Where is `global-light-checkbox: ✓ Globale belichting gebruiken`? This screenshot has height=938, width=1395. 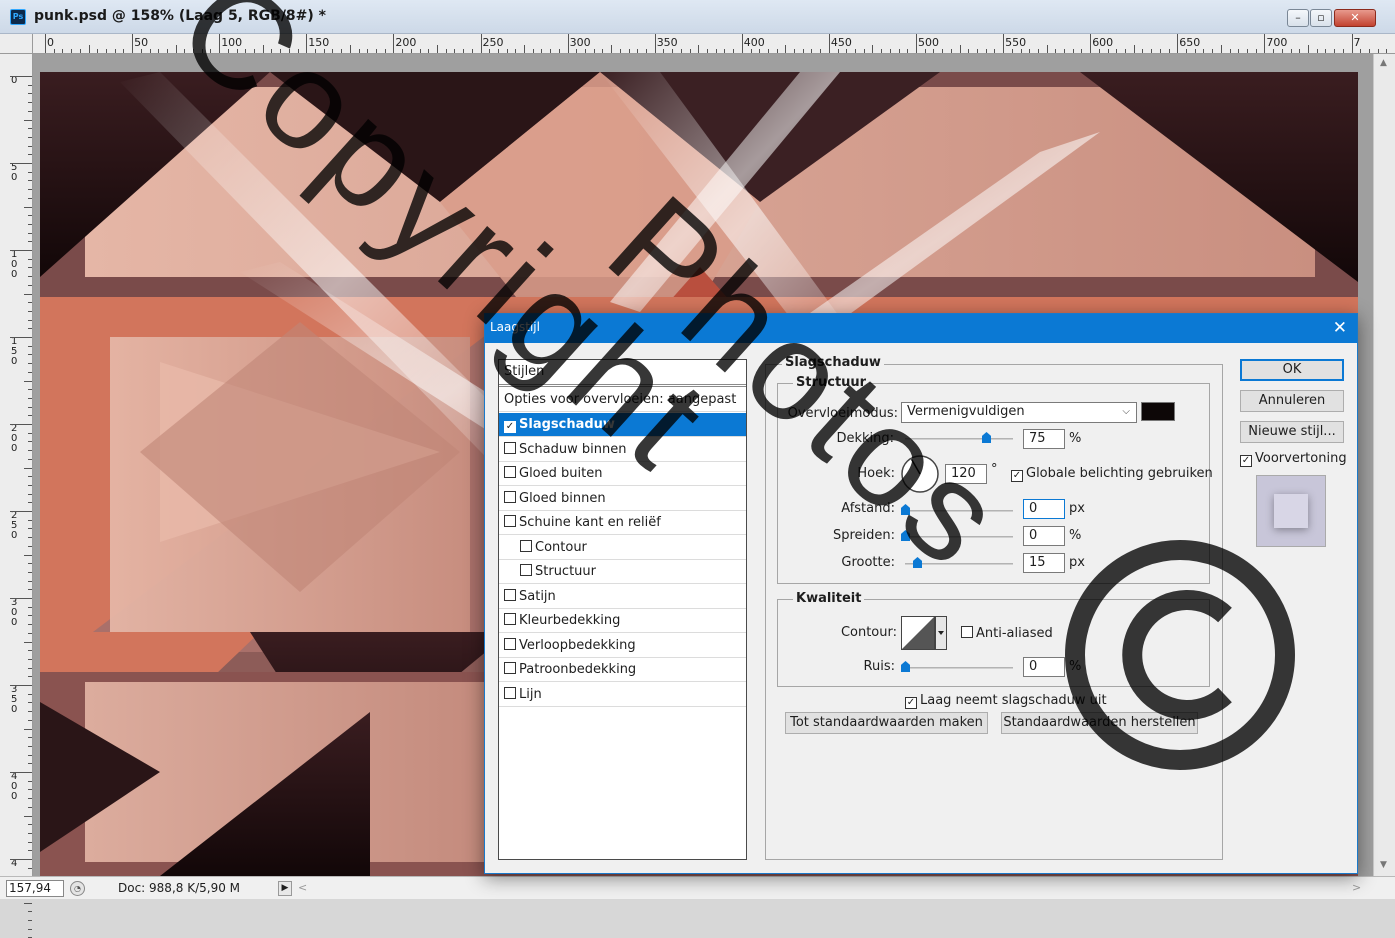 global-light-checkbox: ✓ Globale belichting gebruiken is located at coordinates (1112, 474).